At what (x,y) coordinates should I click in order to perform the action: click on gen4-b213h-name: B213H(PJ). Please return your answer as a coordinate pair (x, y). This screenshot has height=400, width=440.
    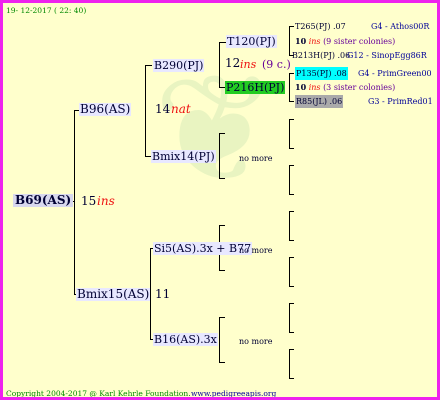
    Looking at the image, I should click on (313, 55).